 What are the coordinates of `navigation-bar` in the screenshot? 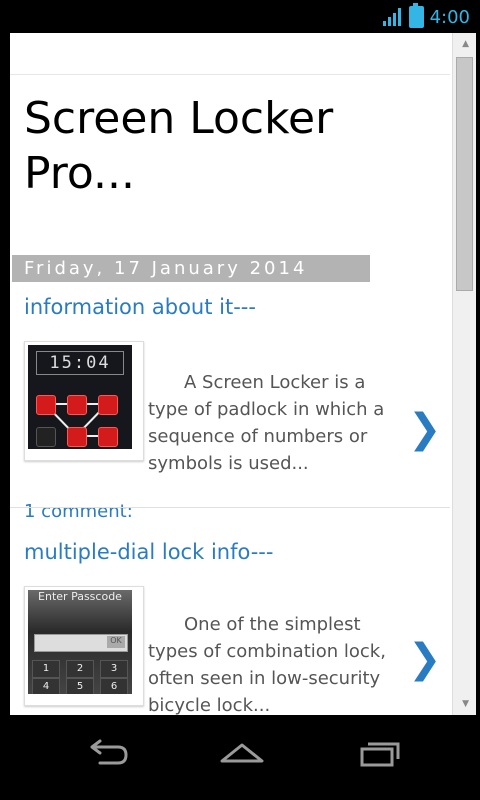 It's located at (240, 757).